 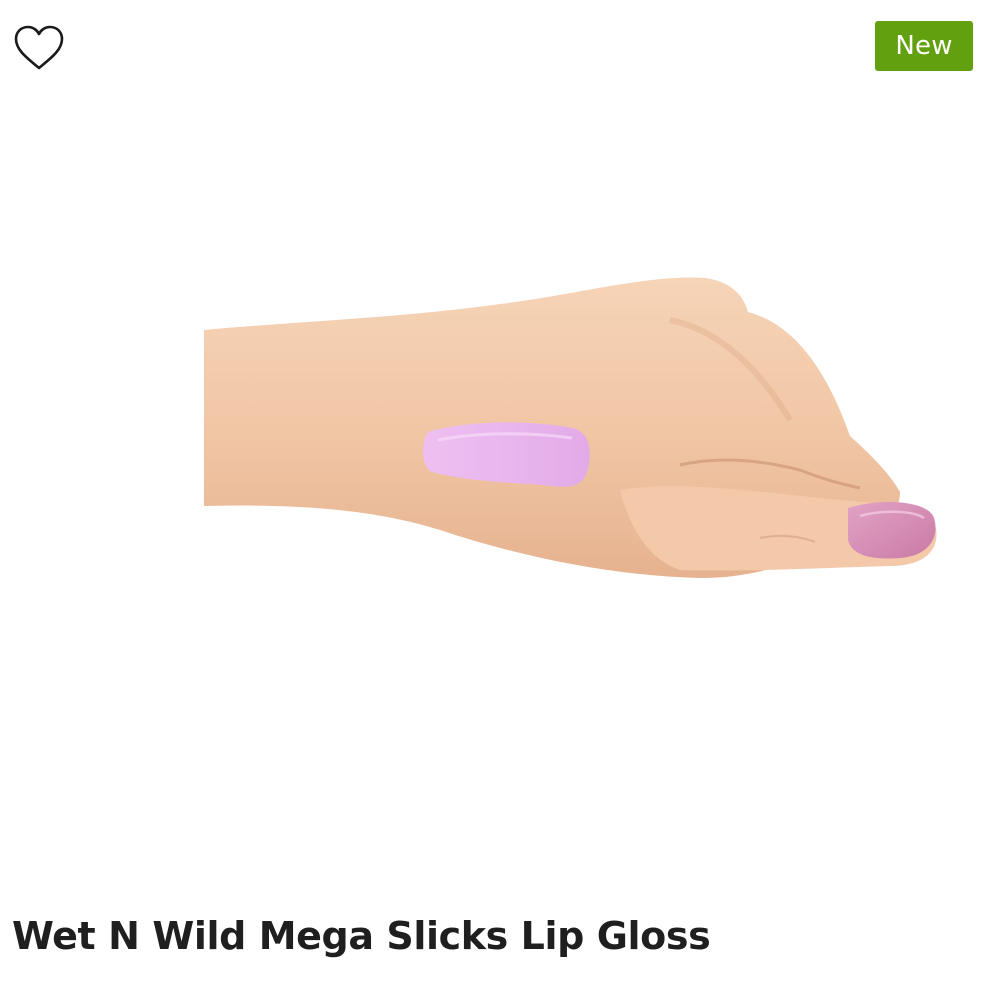 What do you see at coordinates (492, 936) in the screenshot?
I see `product-title: Wet N Wild Mega Slicks Lip Gloss` at bounding box center [492, 936].